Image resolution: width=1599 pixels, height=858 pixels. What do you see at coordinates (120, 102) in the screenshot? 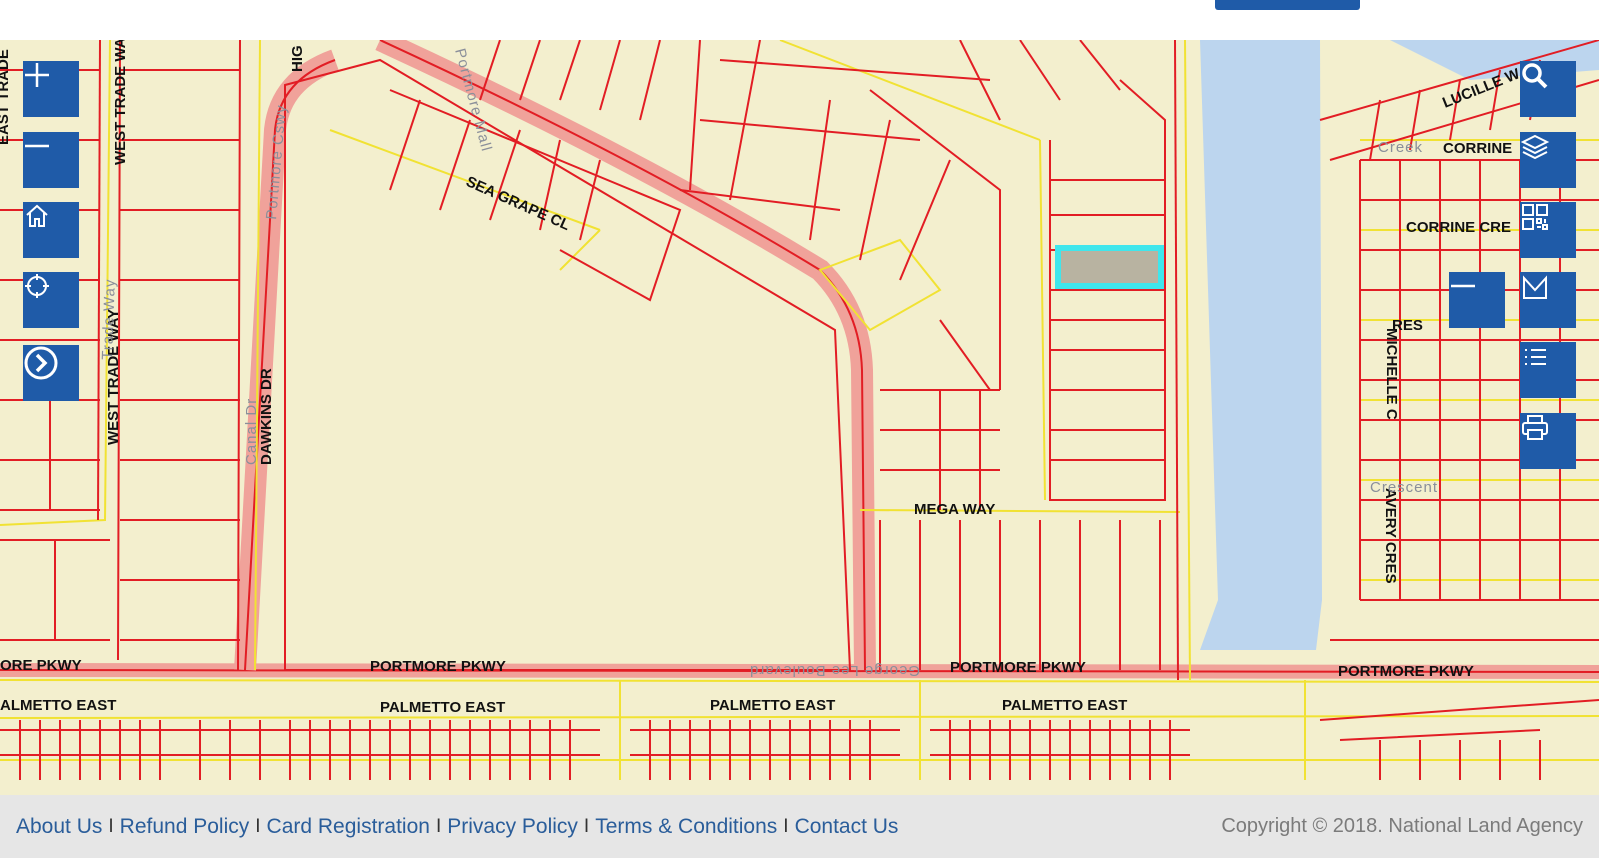
I see `street-label: WEST TRADE WAY` at bounding box center [120, 102].